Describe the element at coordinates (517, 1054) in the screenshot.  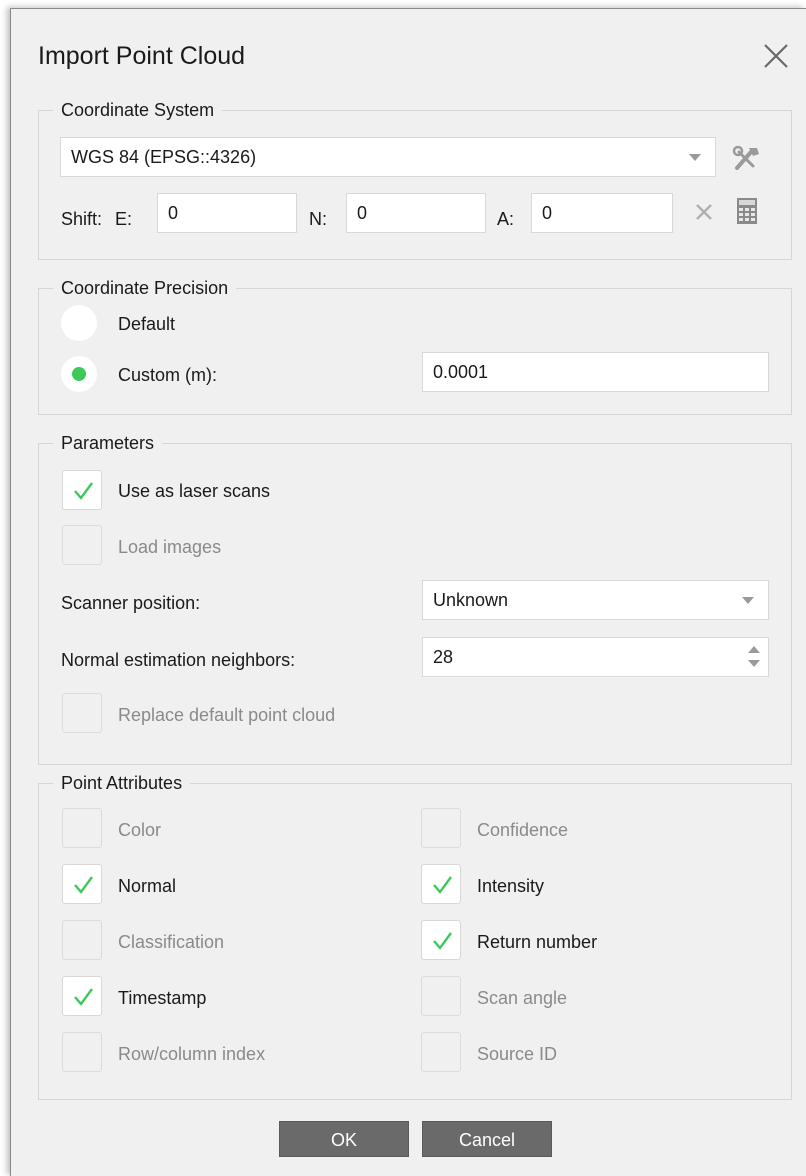
I see `attr-source-id-label: Source ID` at that location.